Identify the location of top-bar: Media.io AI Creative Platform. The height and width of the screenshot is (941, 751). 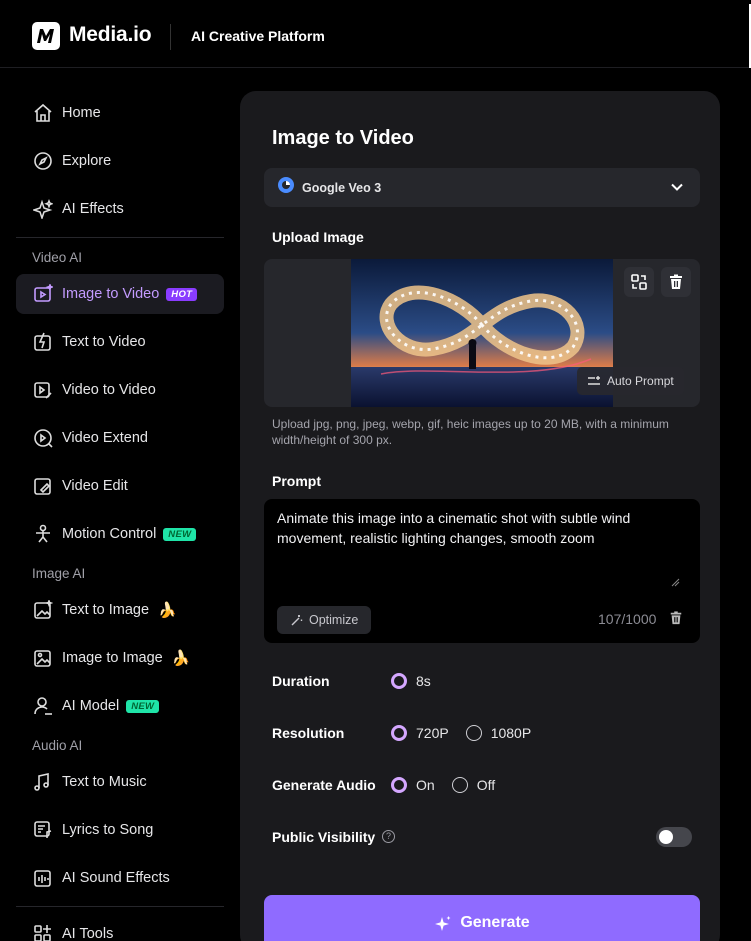
(375, 36).